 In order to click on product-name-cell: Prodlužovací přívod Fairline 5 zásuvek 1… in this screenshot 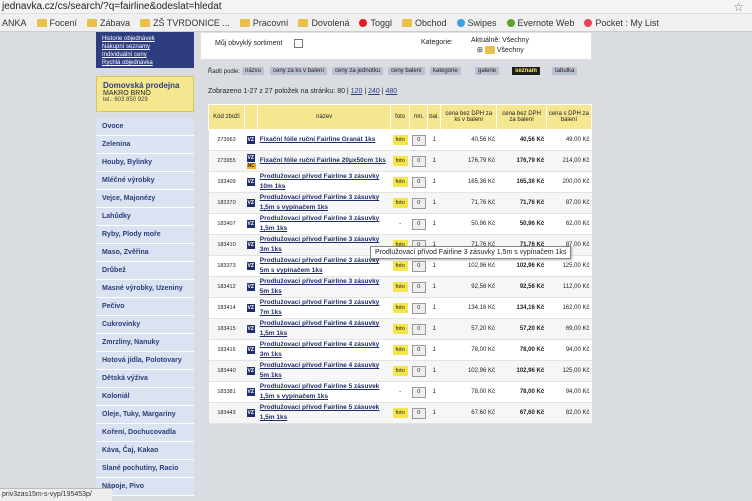, I will do `click(324, 413)`.